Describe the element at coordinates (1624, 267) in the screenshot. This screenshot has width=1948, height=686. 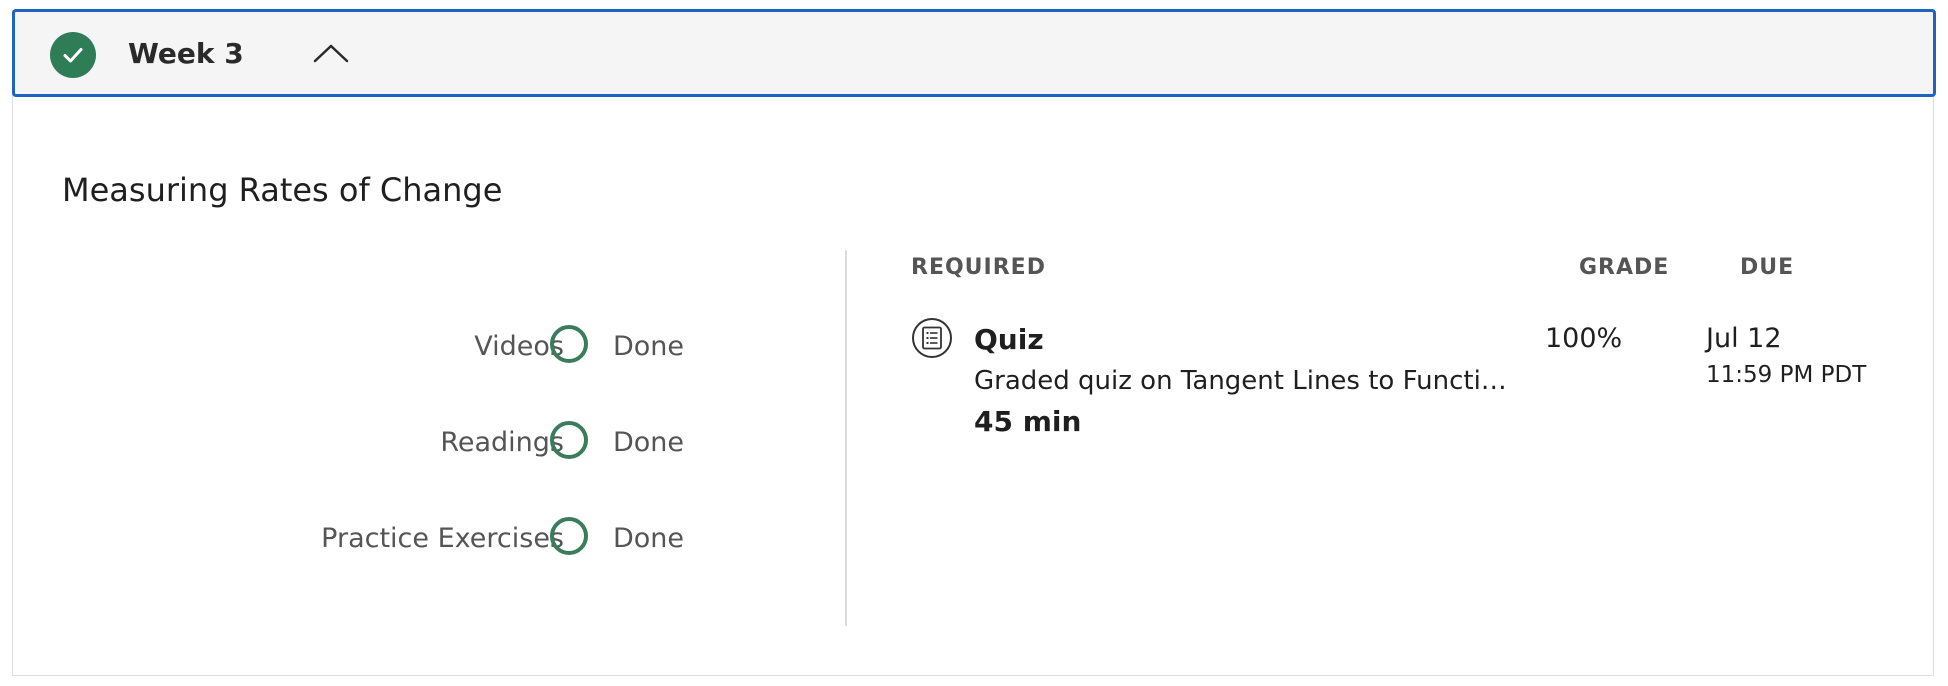
I see `grade-column-header: GRADE` at that location.